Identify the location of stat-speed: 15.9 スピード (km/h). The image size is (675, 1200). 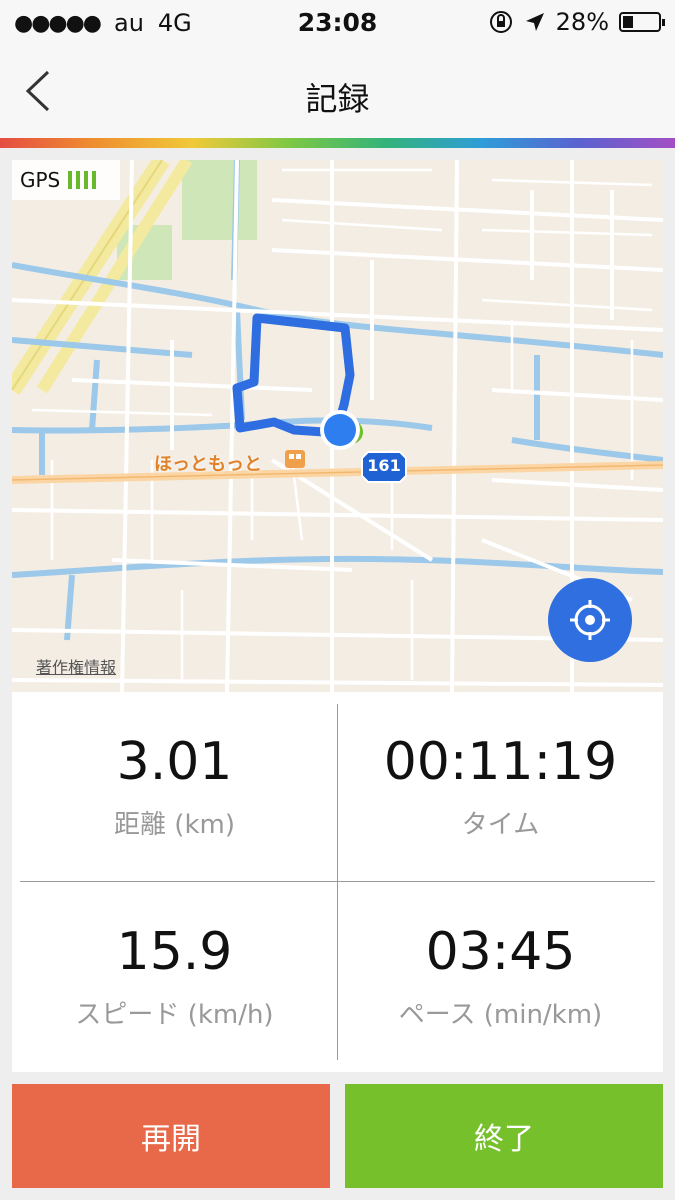
(174, 977).